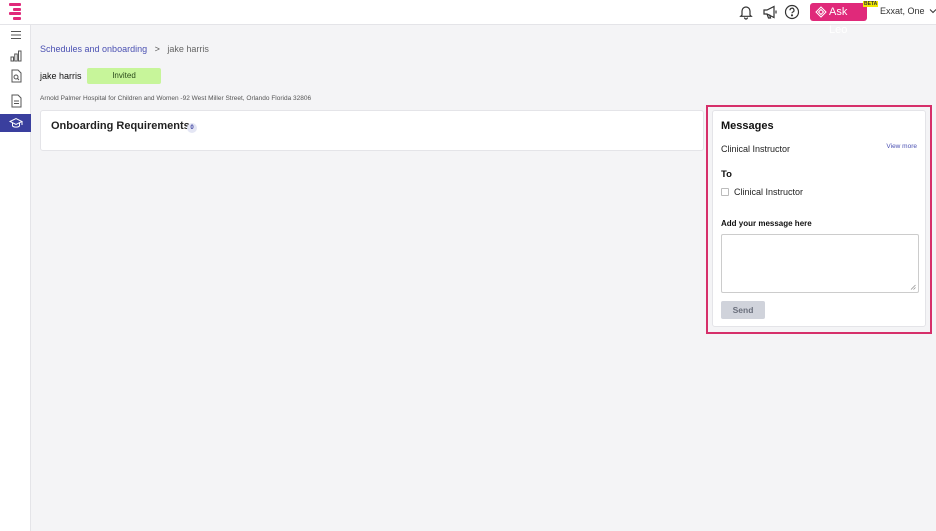 This screenshot has width=936, height=531. Describe the element at coordinates (871, 4) in the screenshot. I see `beta-badge: BETA` at that location.